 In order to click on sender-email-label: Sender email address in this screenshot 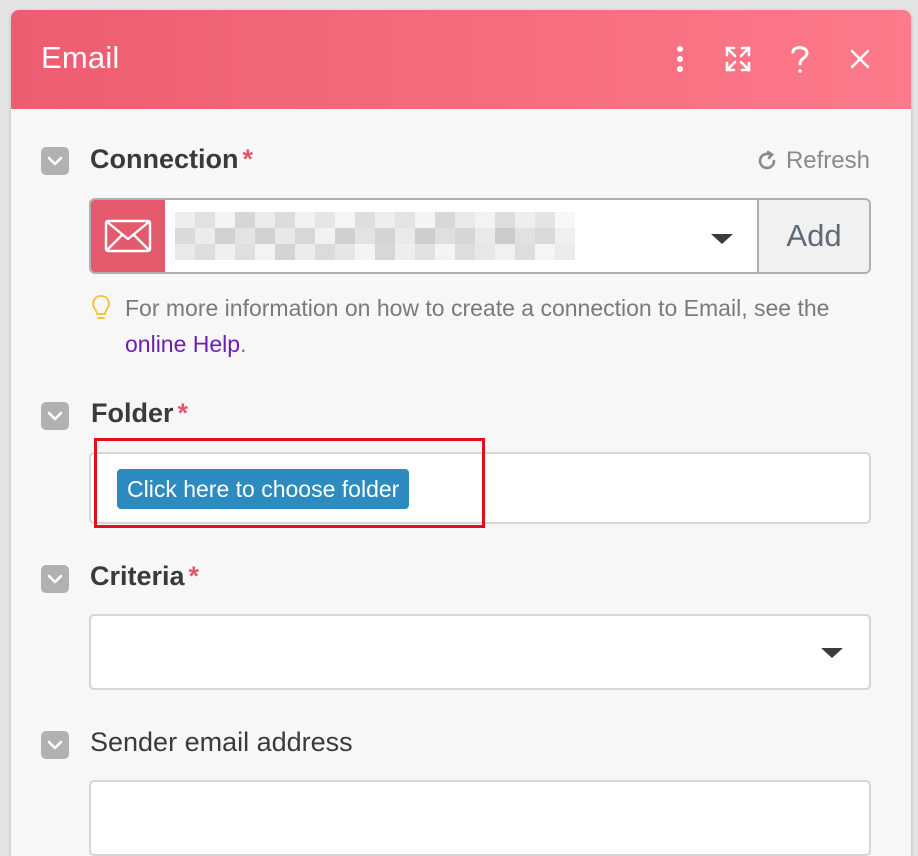, I will do `click(221, 742)`.